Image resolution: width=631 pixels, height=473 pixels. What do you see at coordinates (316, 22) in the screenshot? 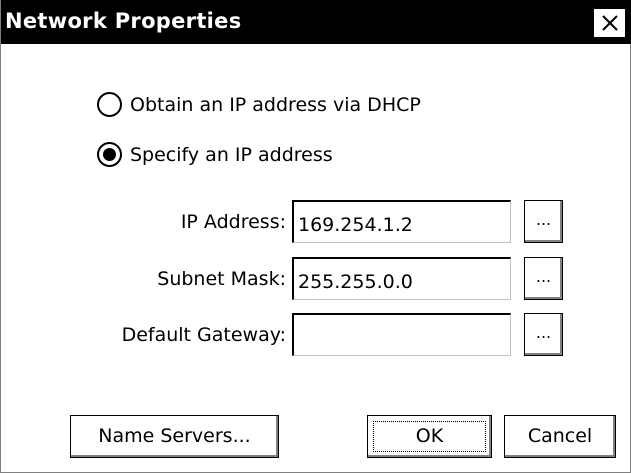
I see `title-bar: Network Properties` at bounding box center [316, 22].